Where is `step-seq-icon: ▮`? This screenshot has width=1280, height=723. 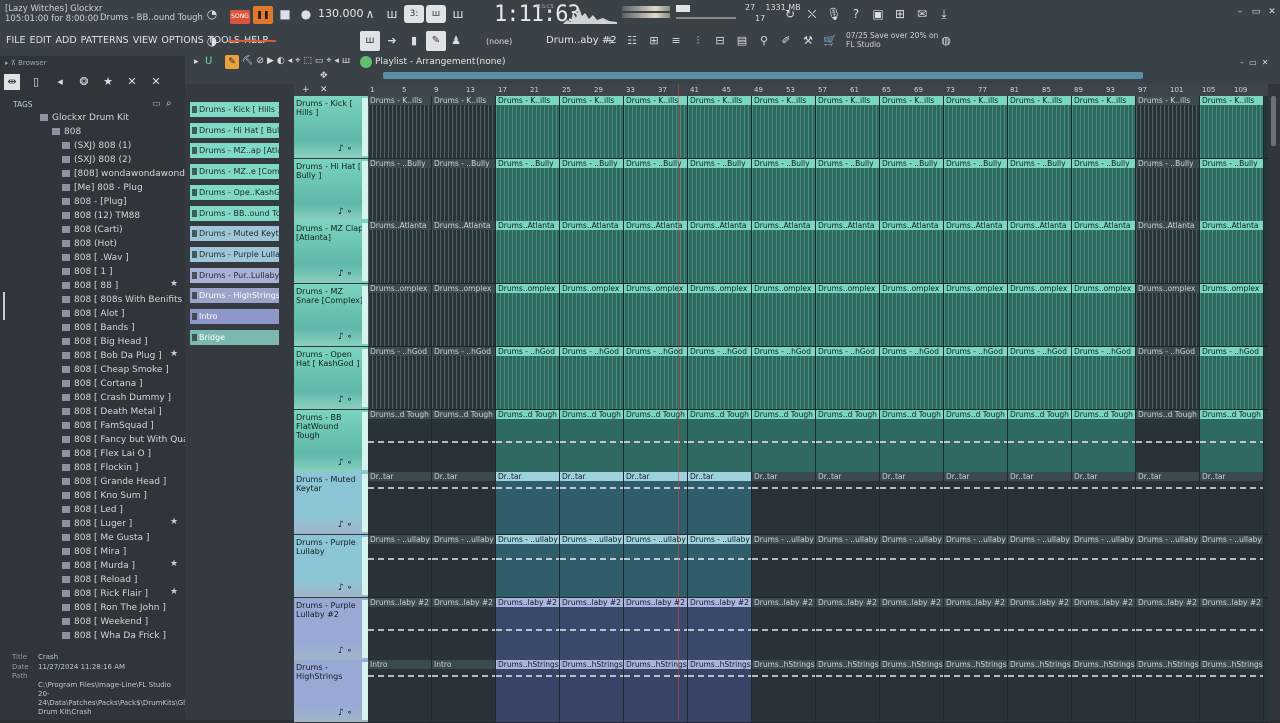 step-seq-icon: ▮ is located at coordinates (414, 41).